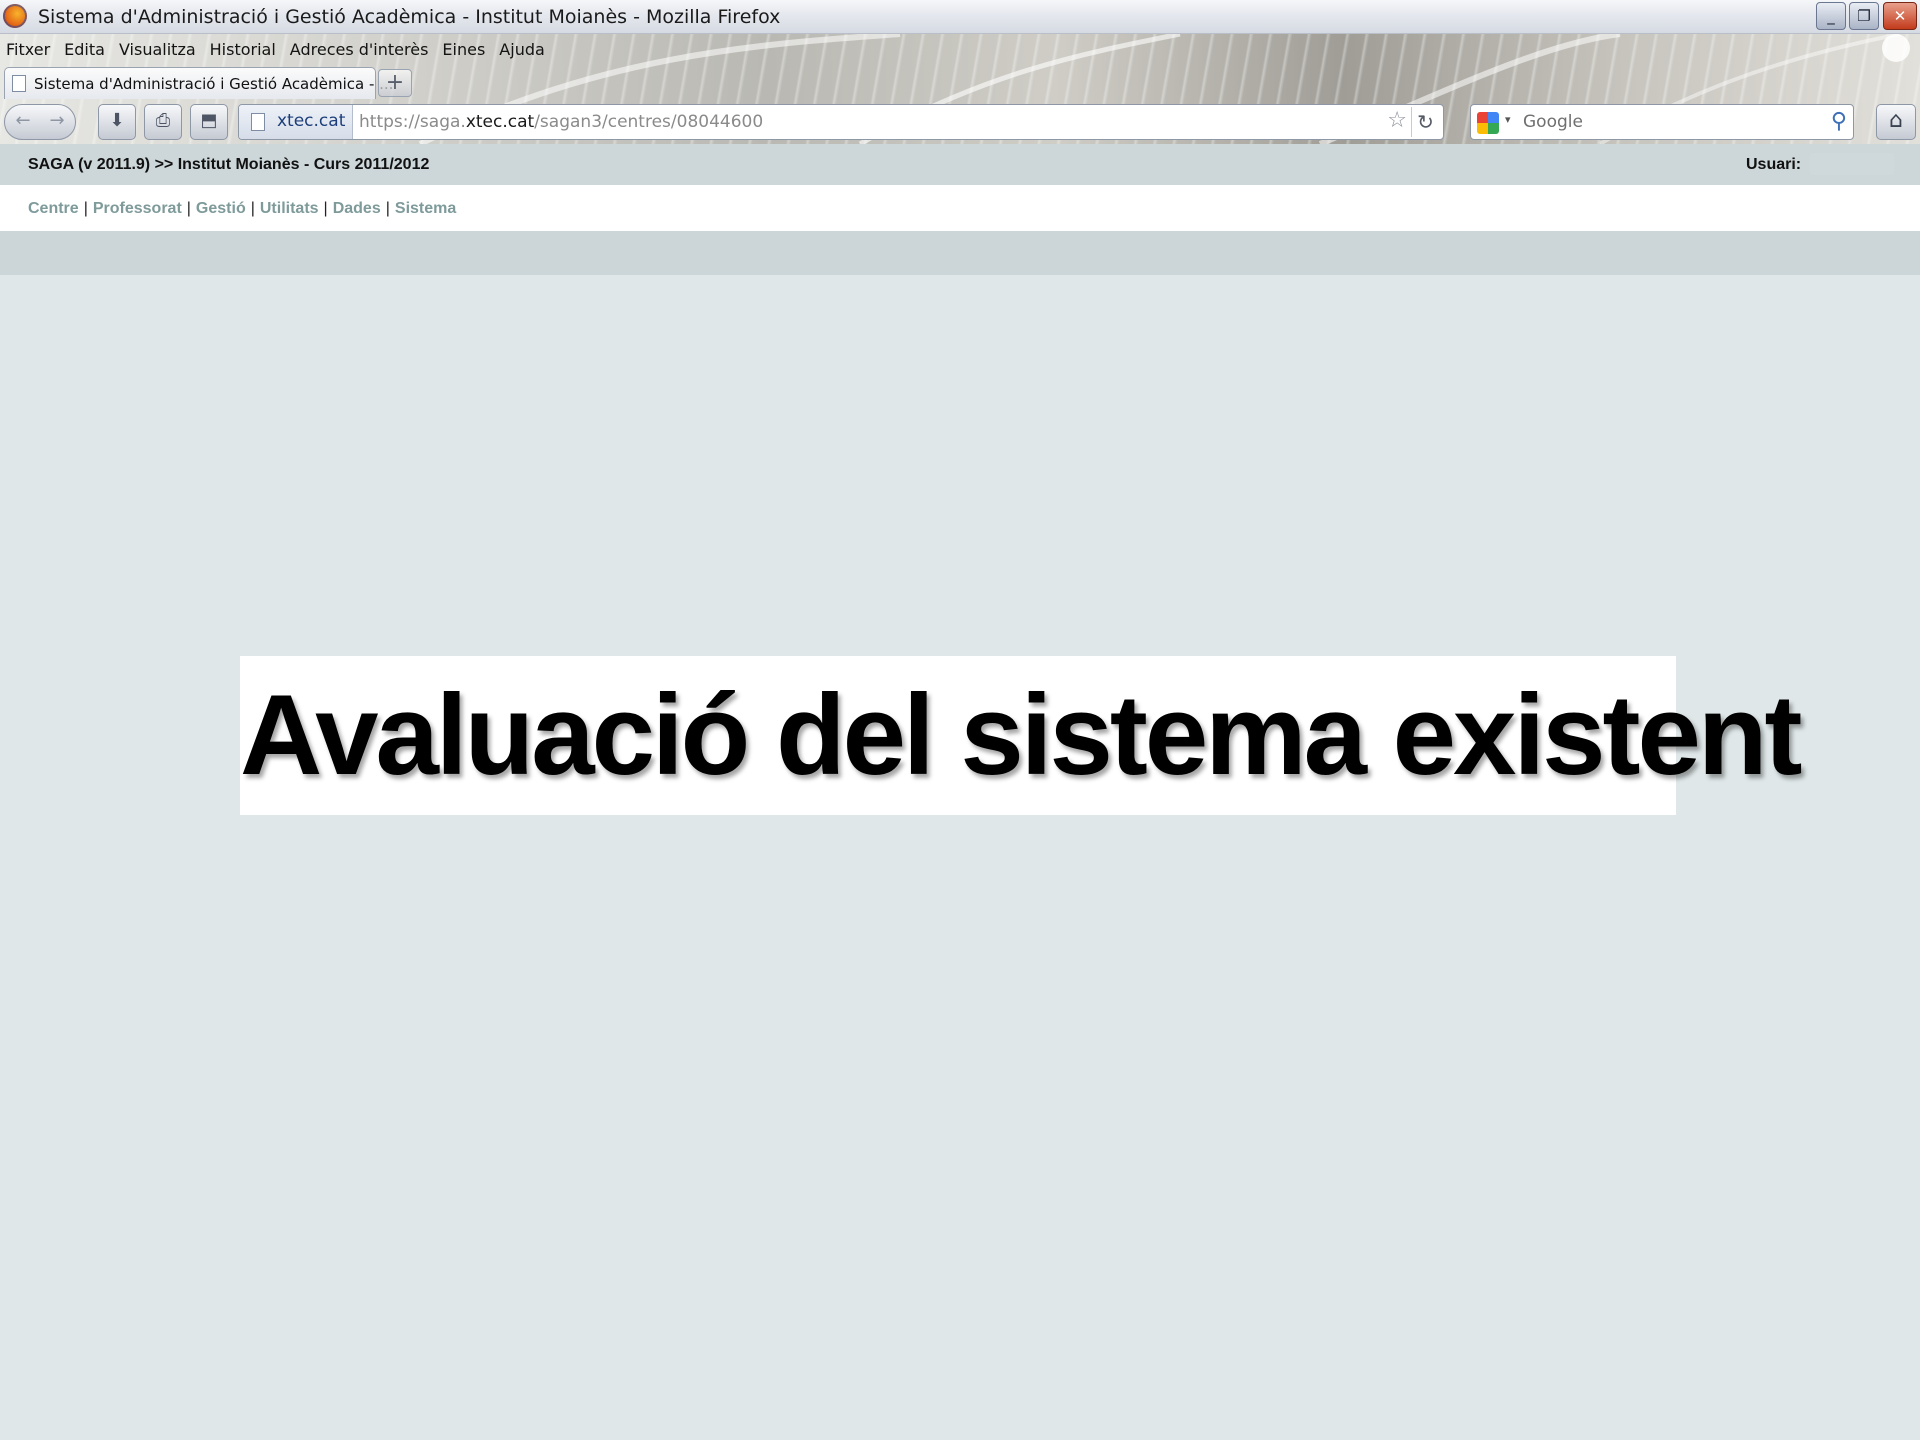 The width and height of the screenshot is (1920, 1440). What do you see at coordinates (425, 208) in the screenshot?
I see `nav-sistema-link: Sistema` at bounding box center [425, 208].